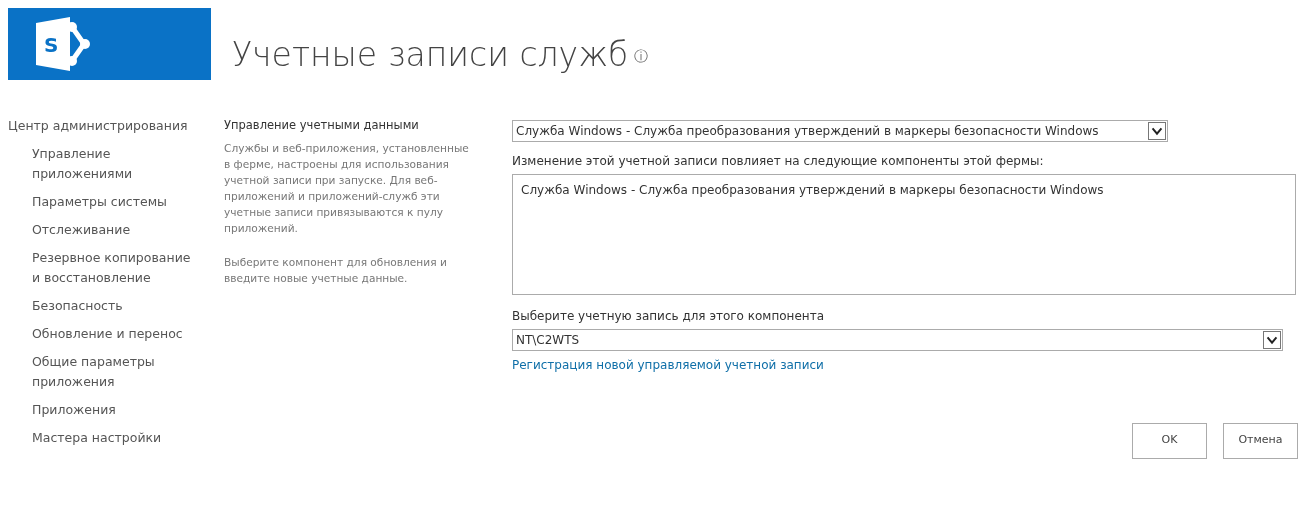  What do you see at coordinates (778, 161) in the screenshot?
I see `field-label: Изменение этой учетной записи повлияет на следующие компоненты этой фермы:` at bounding box center [778, 161].